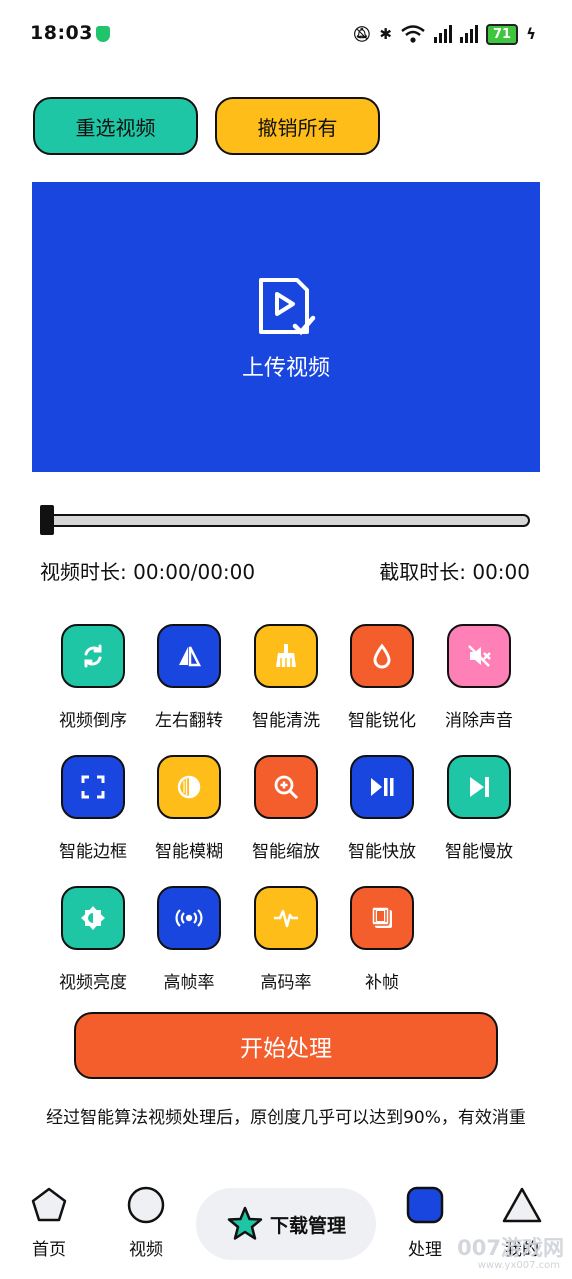 Image resolution: width=572 pixels, height=1279 pixels. I want to click on tool-brightness-label: 视频亮度, so click(93, 983).